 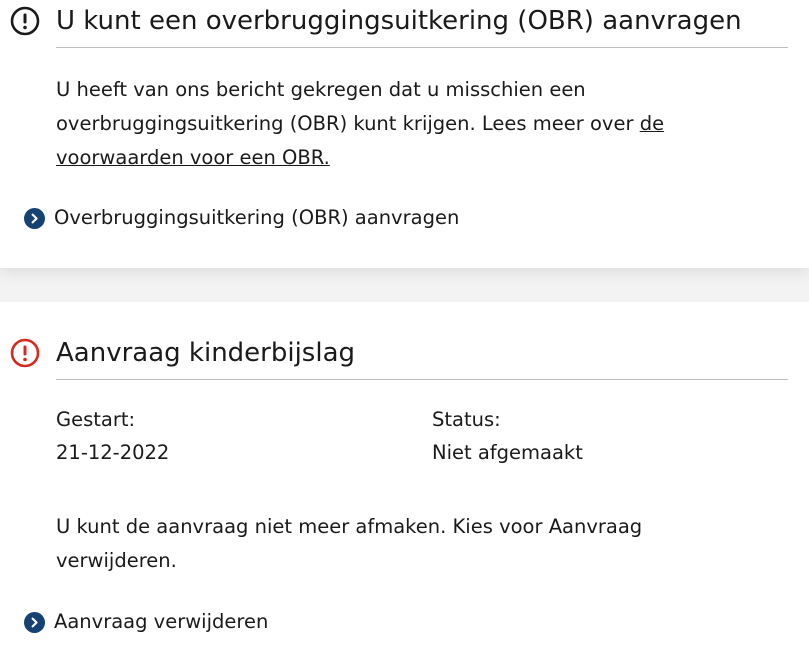 I want to click on apply-obr-link: Overbruggingsuitkering (OBR) aanvragen, so click(x=241, y=218).